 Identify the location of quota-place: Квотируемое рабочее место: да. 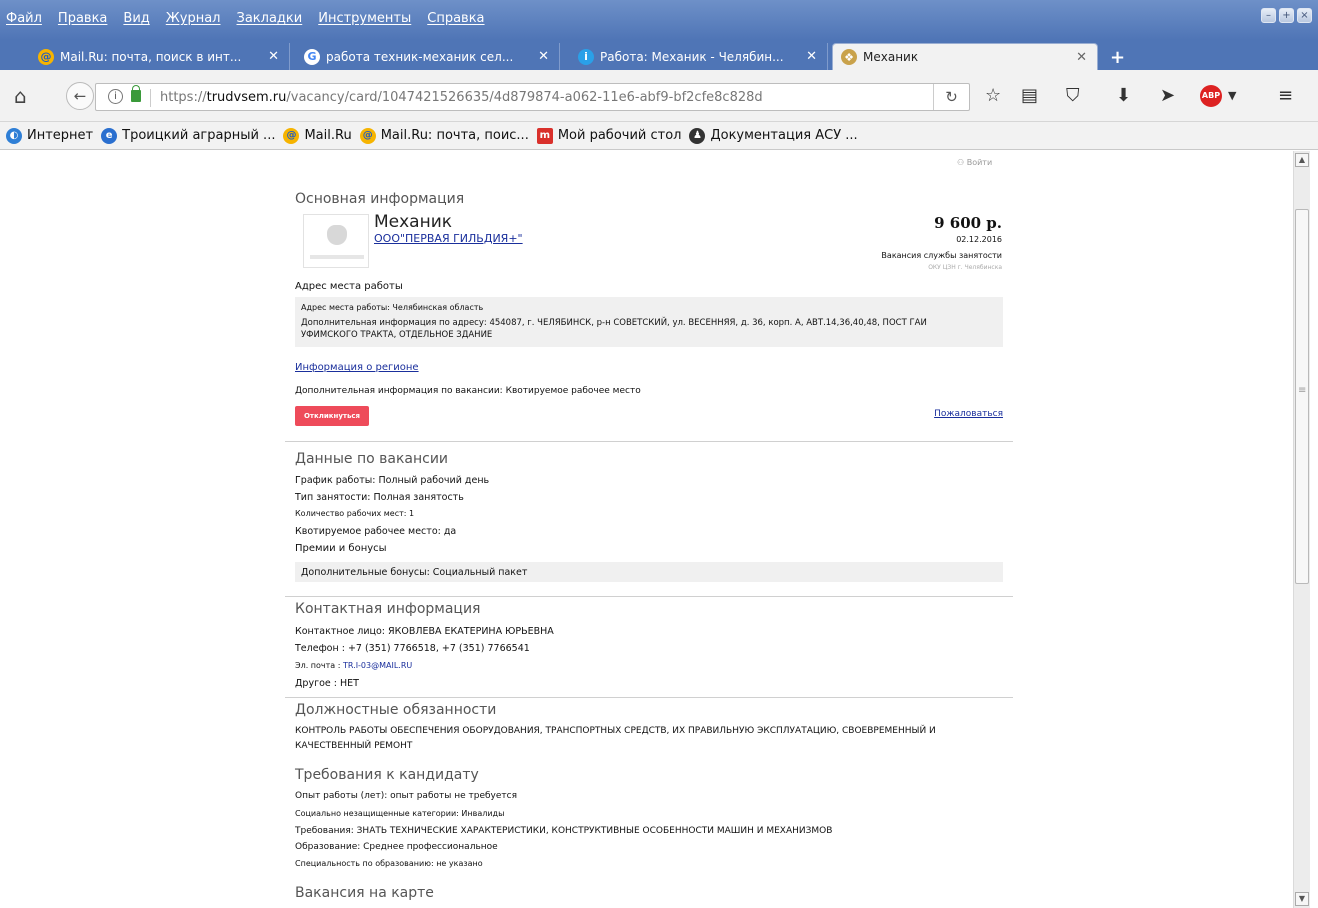
(376, 531).